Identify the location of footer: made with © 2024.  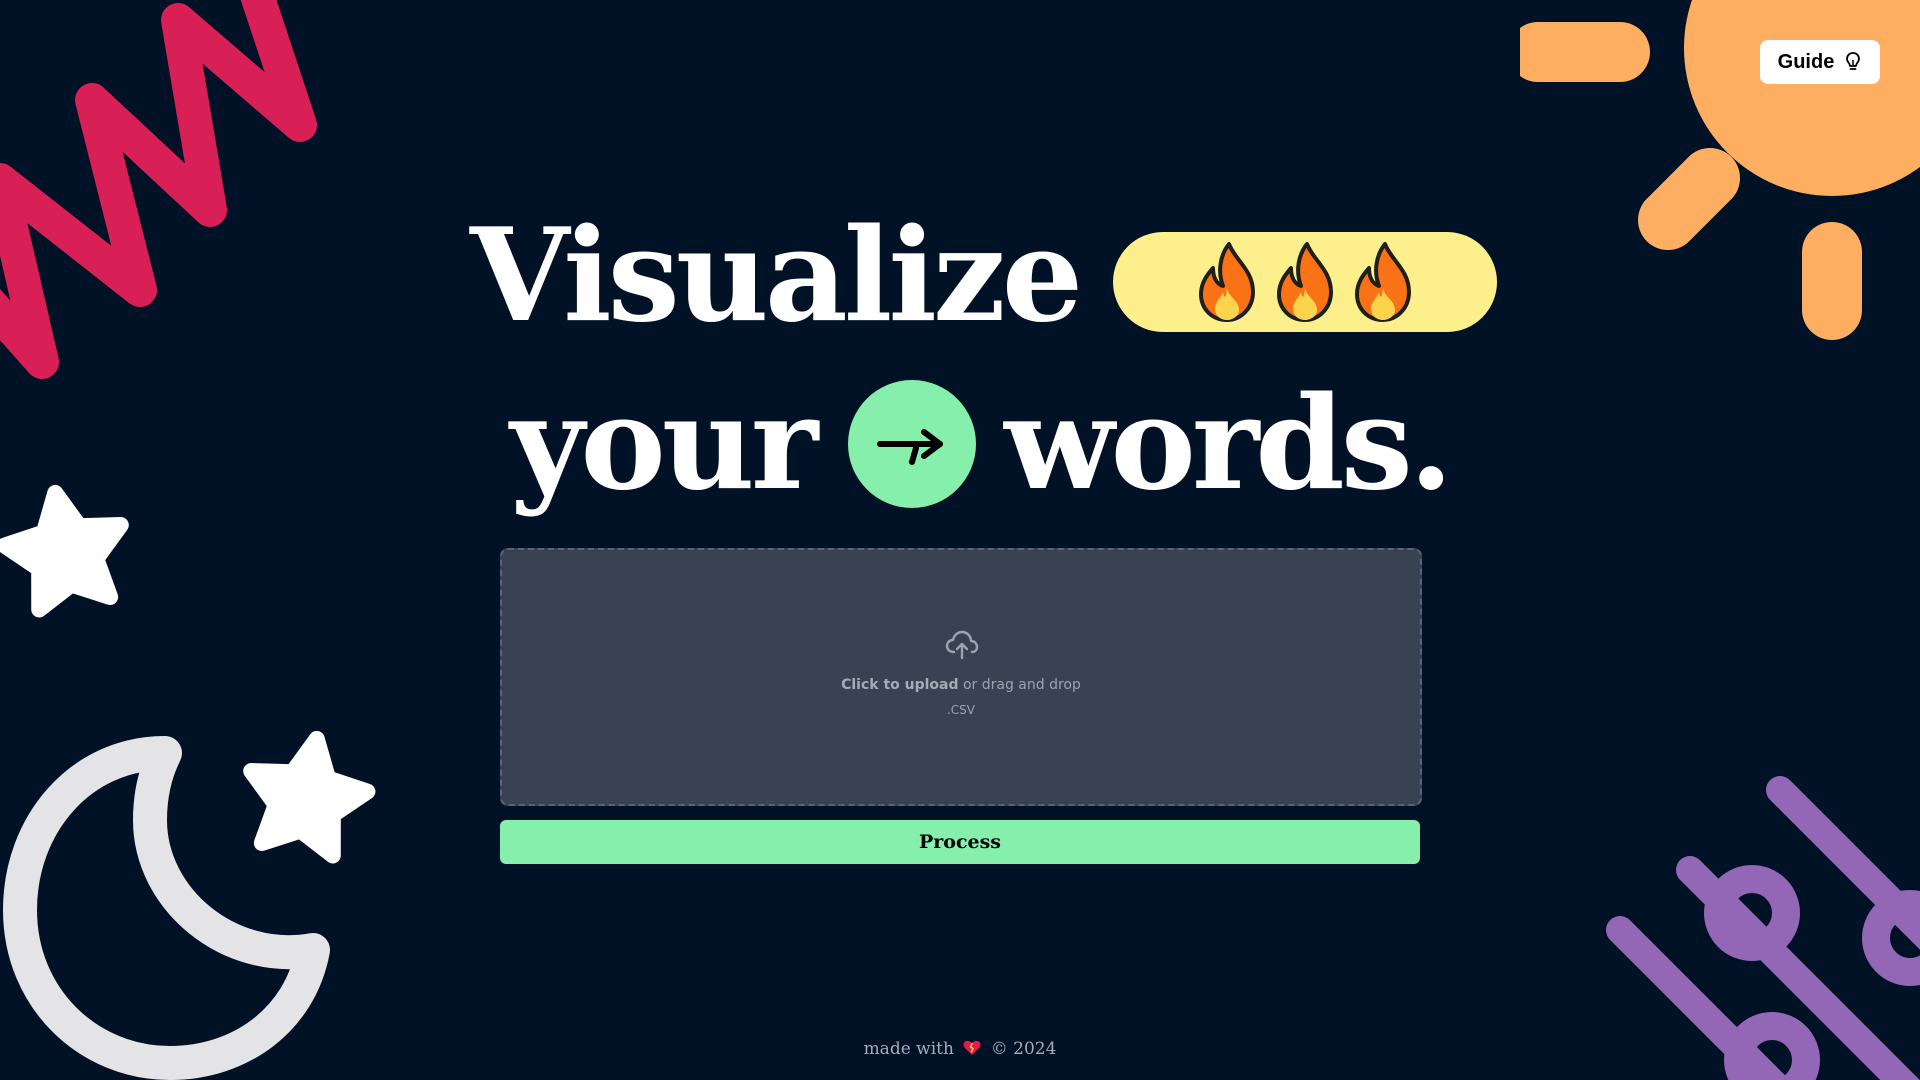
(960, 1049).